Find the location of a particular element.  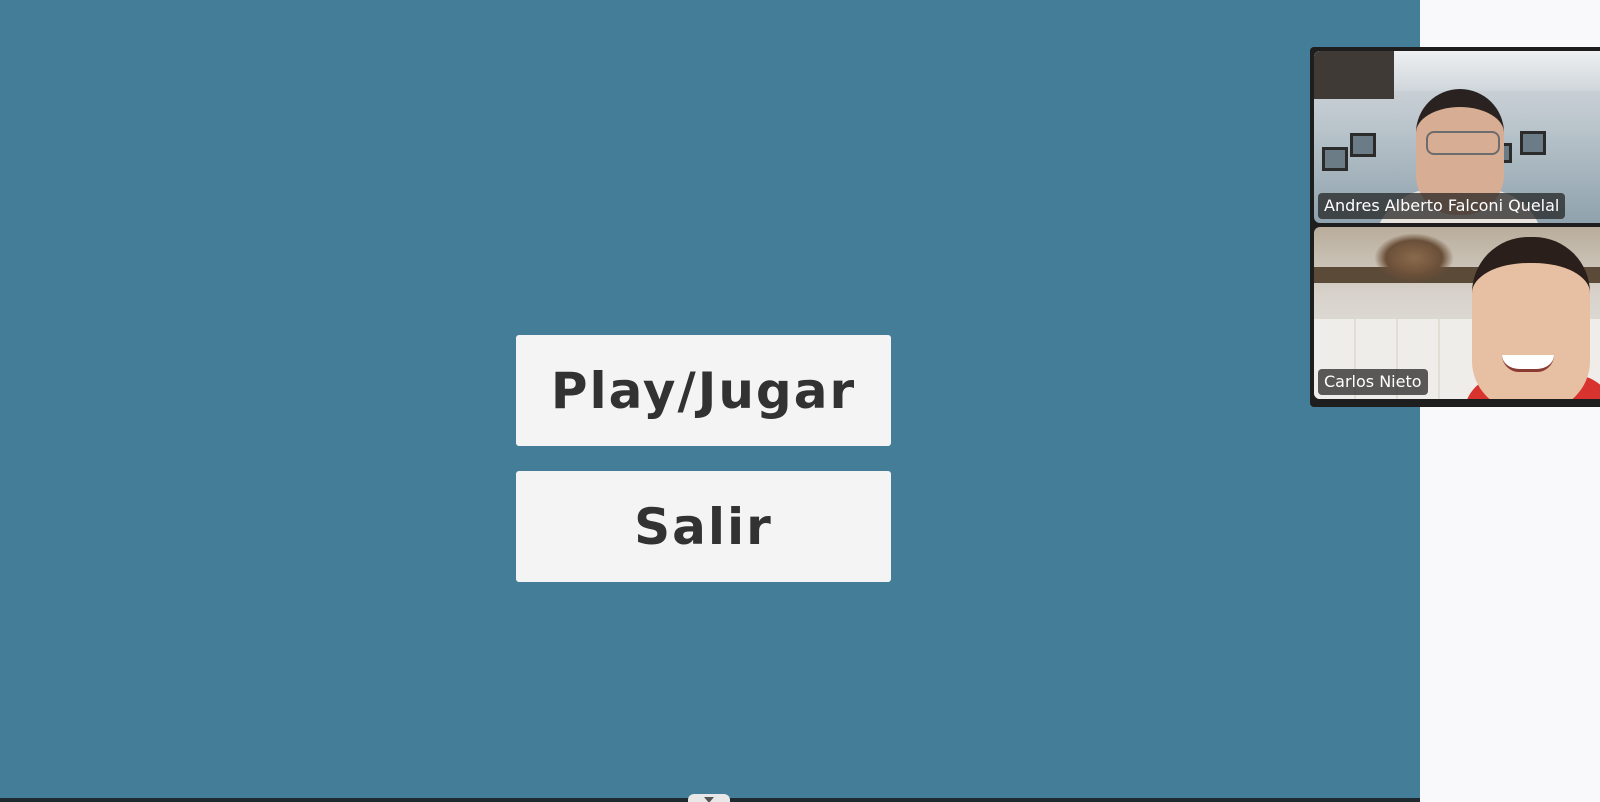

chevron-down-icon is located at coordinates (709, 799).